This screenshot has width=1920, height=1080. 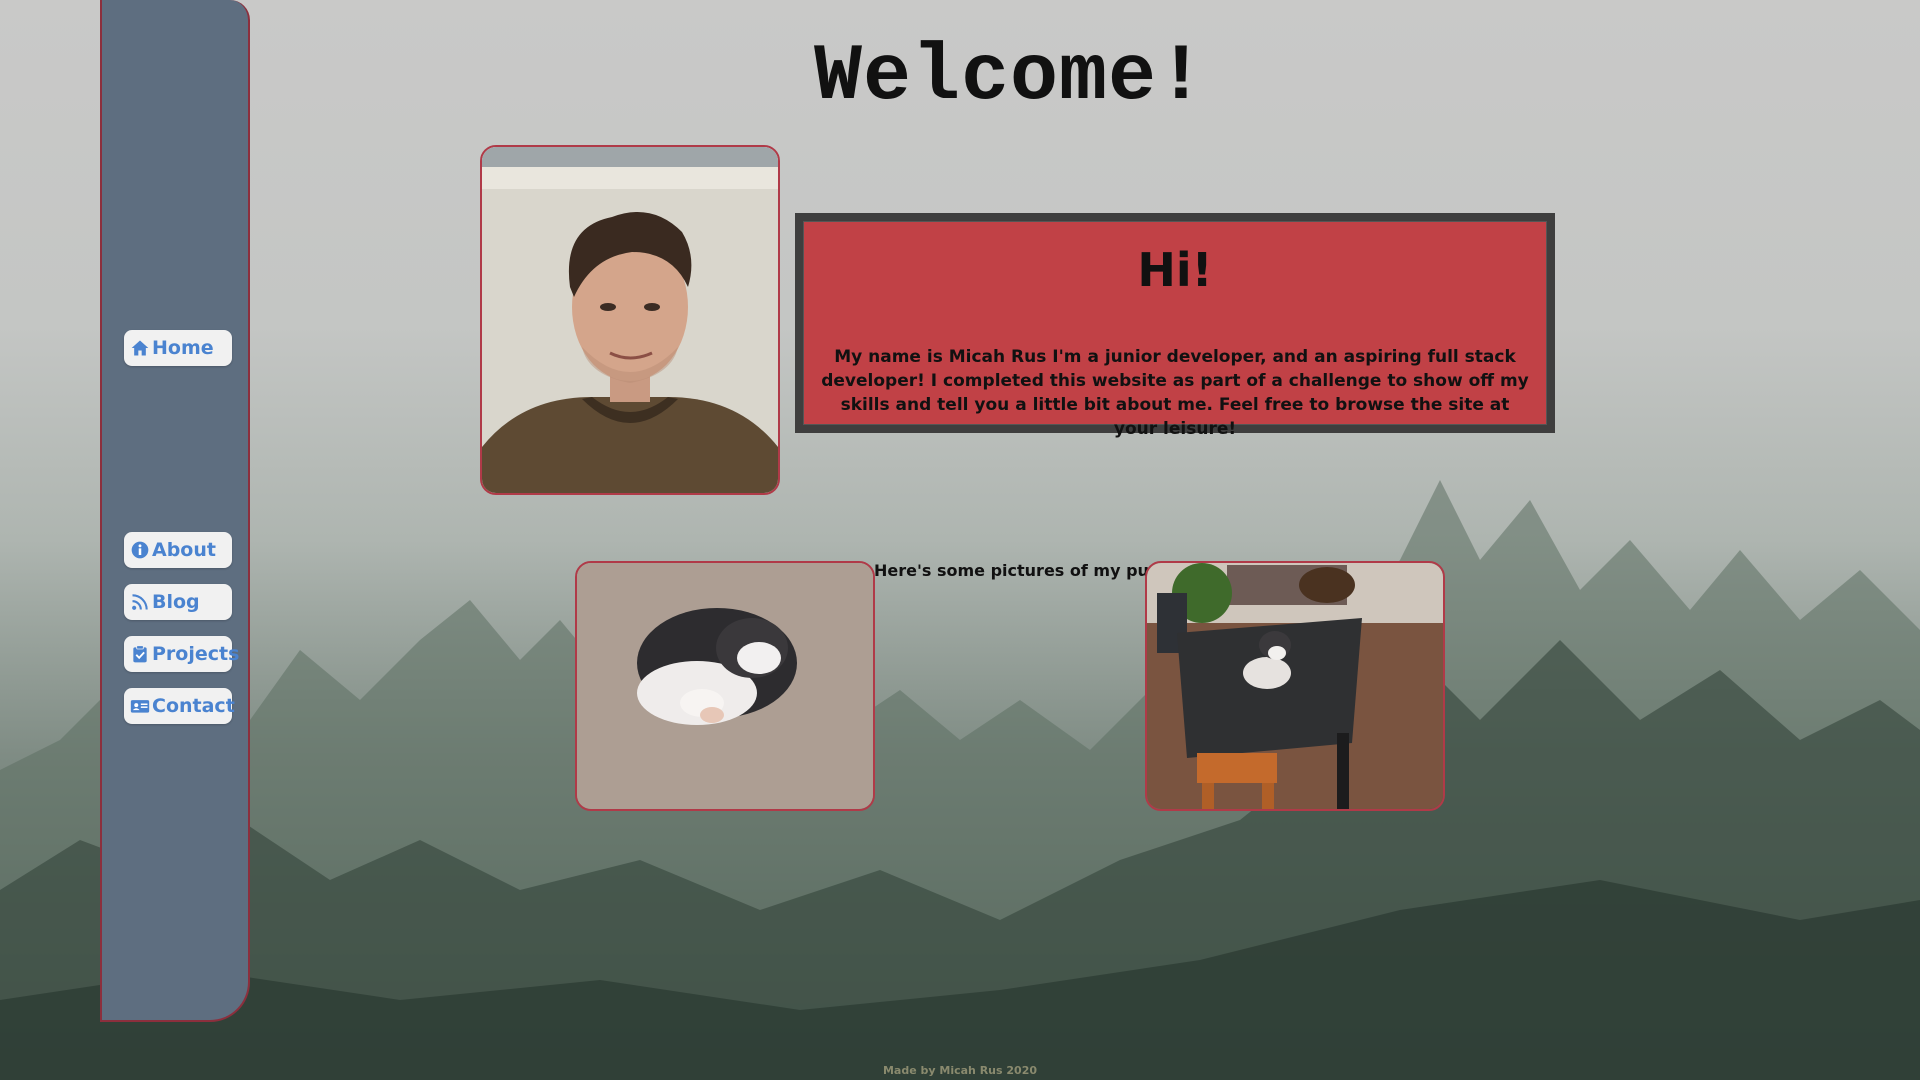 What do you see at coordinates (1038, 570) in the screenshot?
I see `puppy-caption: Here's some pictures of my puppy :)` at bounding box center [1038, 570].